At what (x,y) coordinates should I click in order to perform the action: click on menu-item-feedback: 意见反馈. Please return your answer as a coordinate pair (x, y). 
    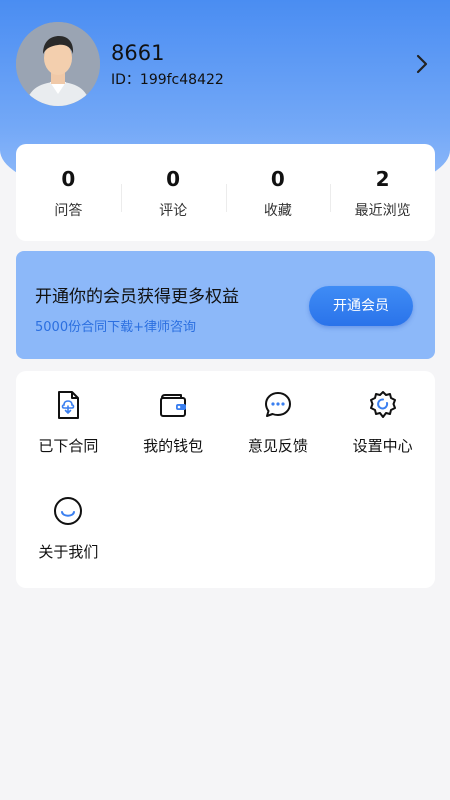
    Looking at the image, I should click on (278, 442).